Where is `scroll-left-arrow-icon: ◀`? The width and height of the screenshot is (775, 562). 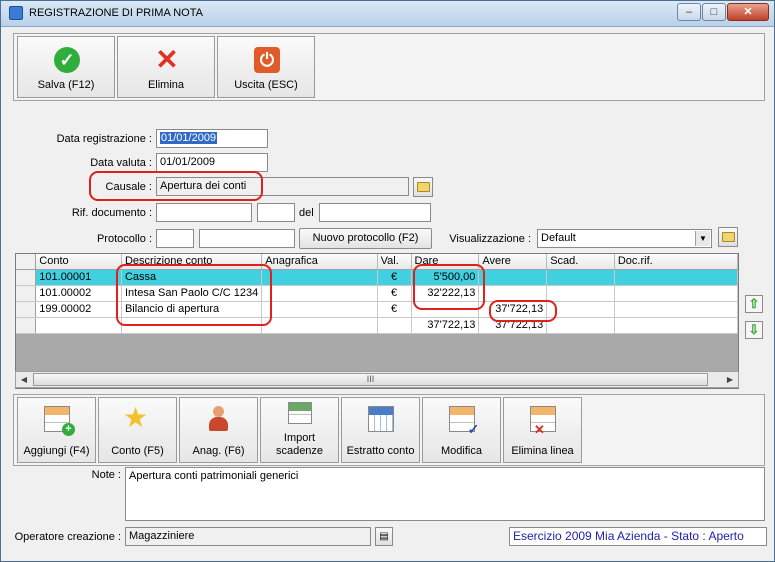
scroll-left-arrow-icon: ◀ is located at coordinates (24, 379).